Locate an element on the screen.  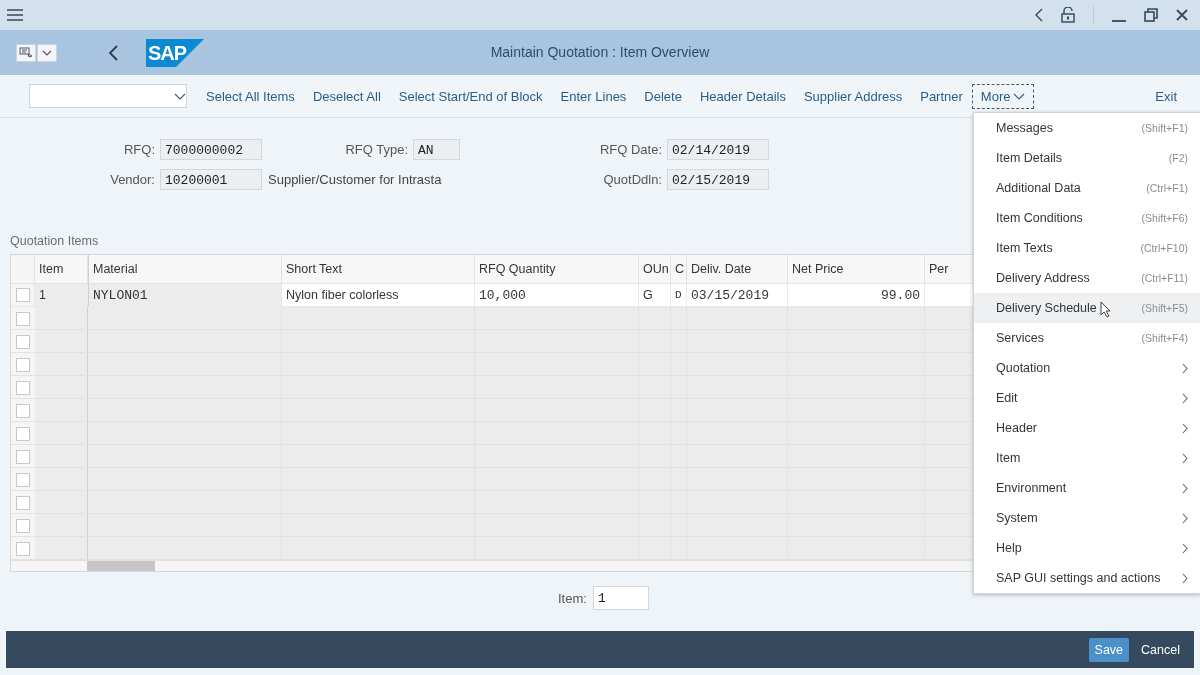
field-label: Vendor: is located at coordinates (132, 179).